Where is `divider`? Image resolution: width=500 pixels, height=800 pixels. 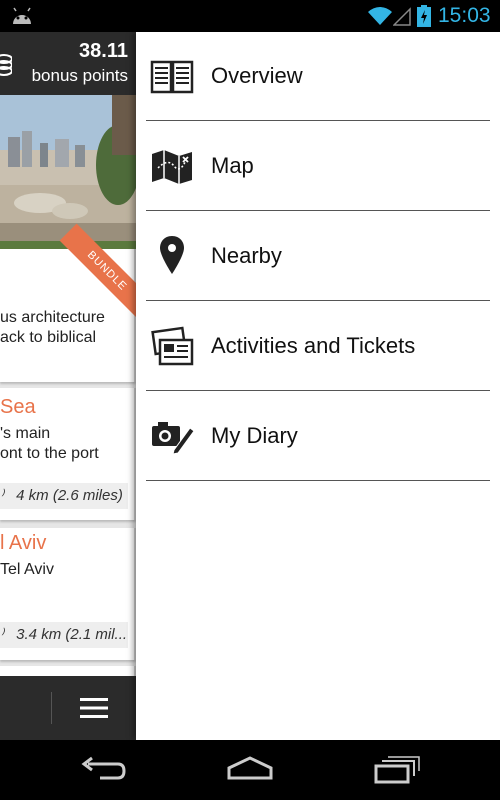
divider is located at coordinates (51, 708).